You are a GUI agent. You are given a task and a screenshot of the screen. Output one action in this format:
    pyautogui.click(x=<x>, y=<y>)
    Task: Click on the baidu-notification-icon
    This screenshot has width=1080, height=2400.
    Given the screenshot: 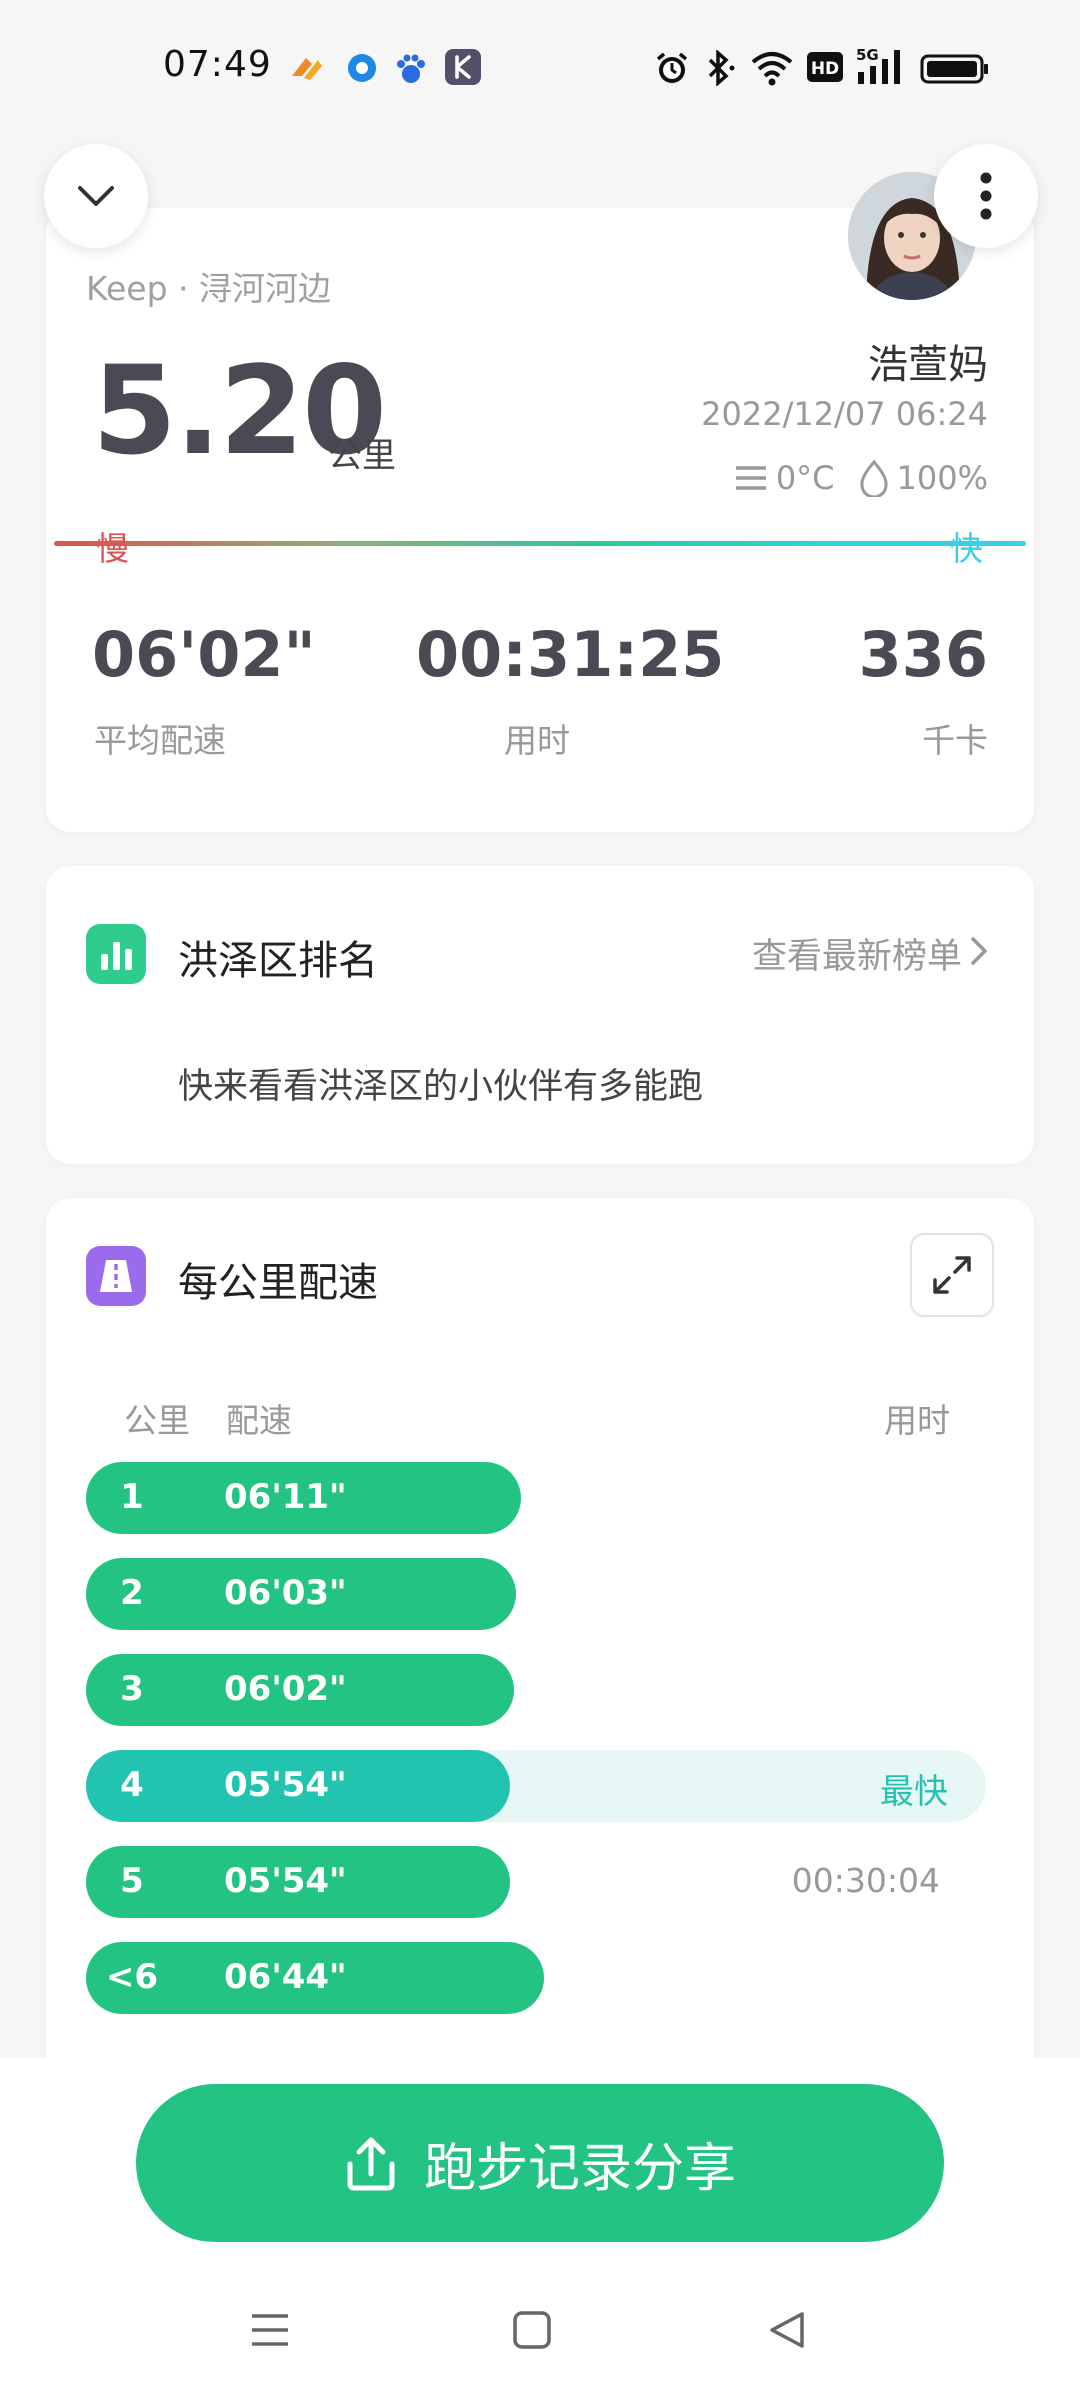 What is the action you would take?
    pyautogui.click(x=411, y=71)
    